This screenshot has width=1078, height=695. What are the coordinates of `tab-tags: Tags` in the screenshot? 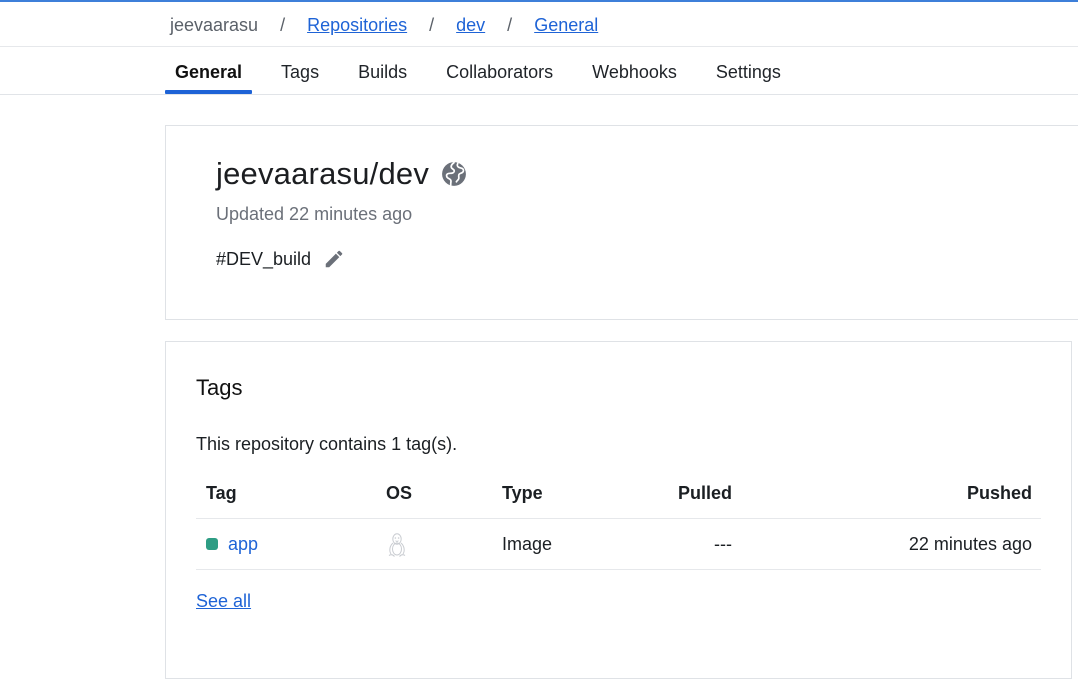 It's located at (300, 72).